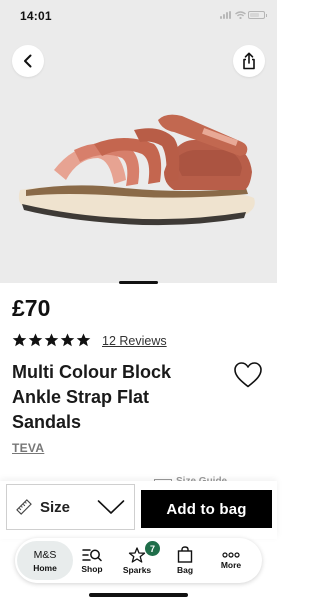  I want to click on purchase-bar: Size Add to bag, so click(138, 510).